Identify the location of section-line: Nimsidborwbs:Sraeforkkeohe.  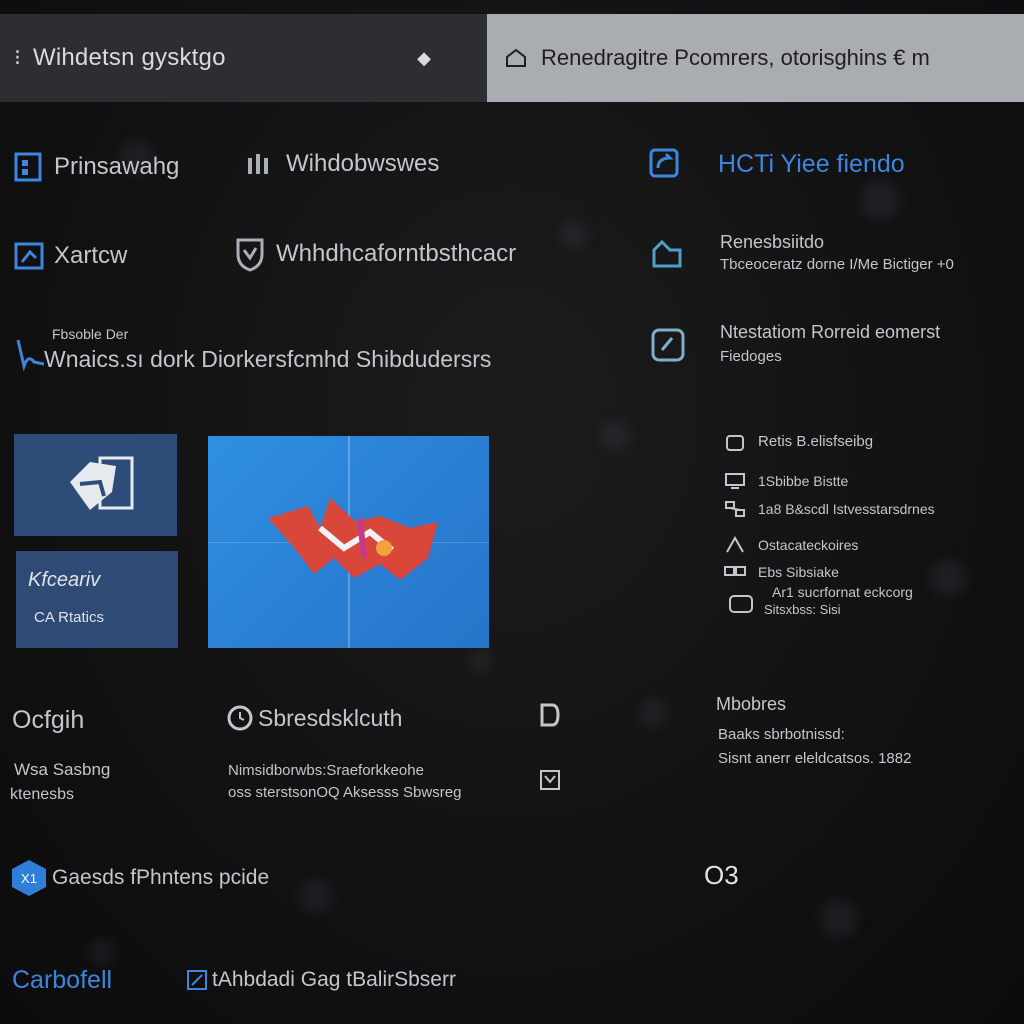
(326, 770).